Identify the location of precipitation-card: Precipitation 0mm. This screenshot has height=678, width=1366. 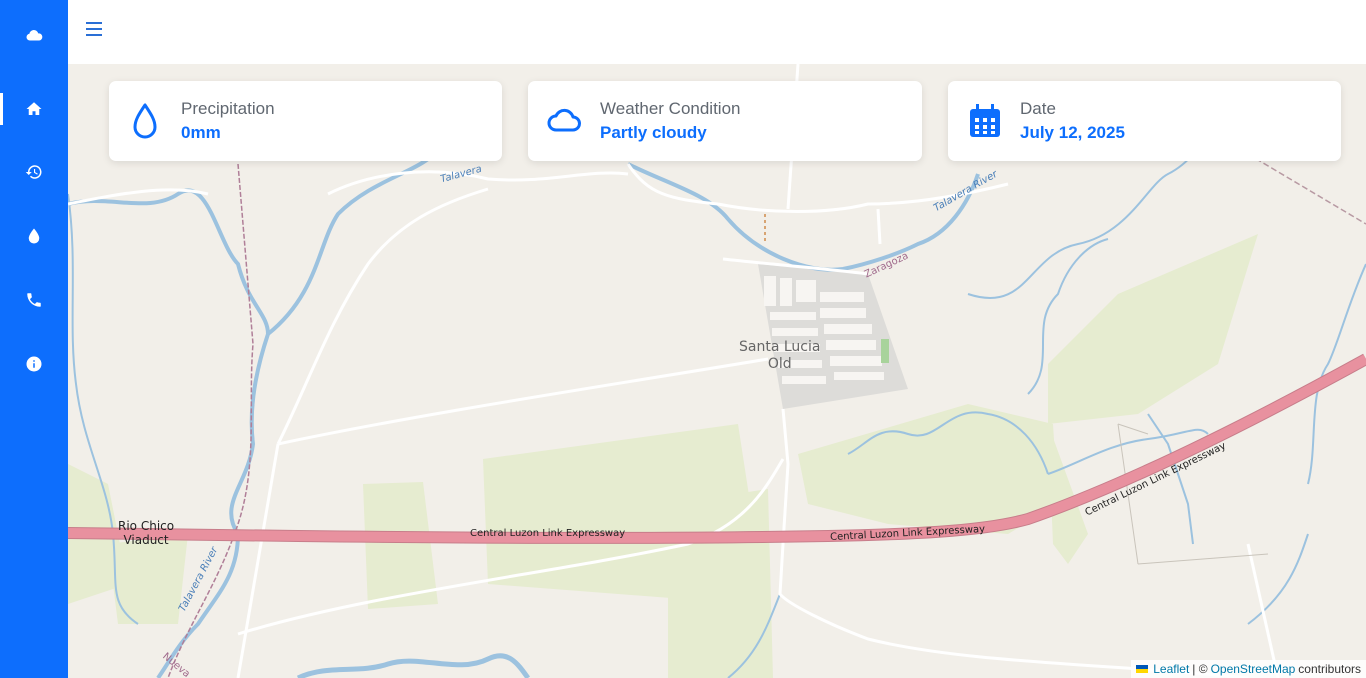
(305, 121).